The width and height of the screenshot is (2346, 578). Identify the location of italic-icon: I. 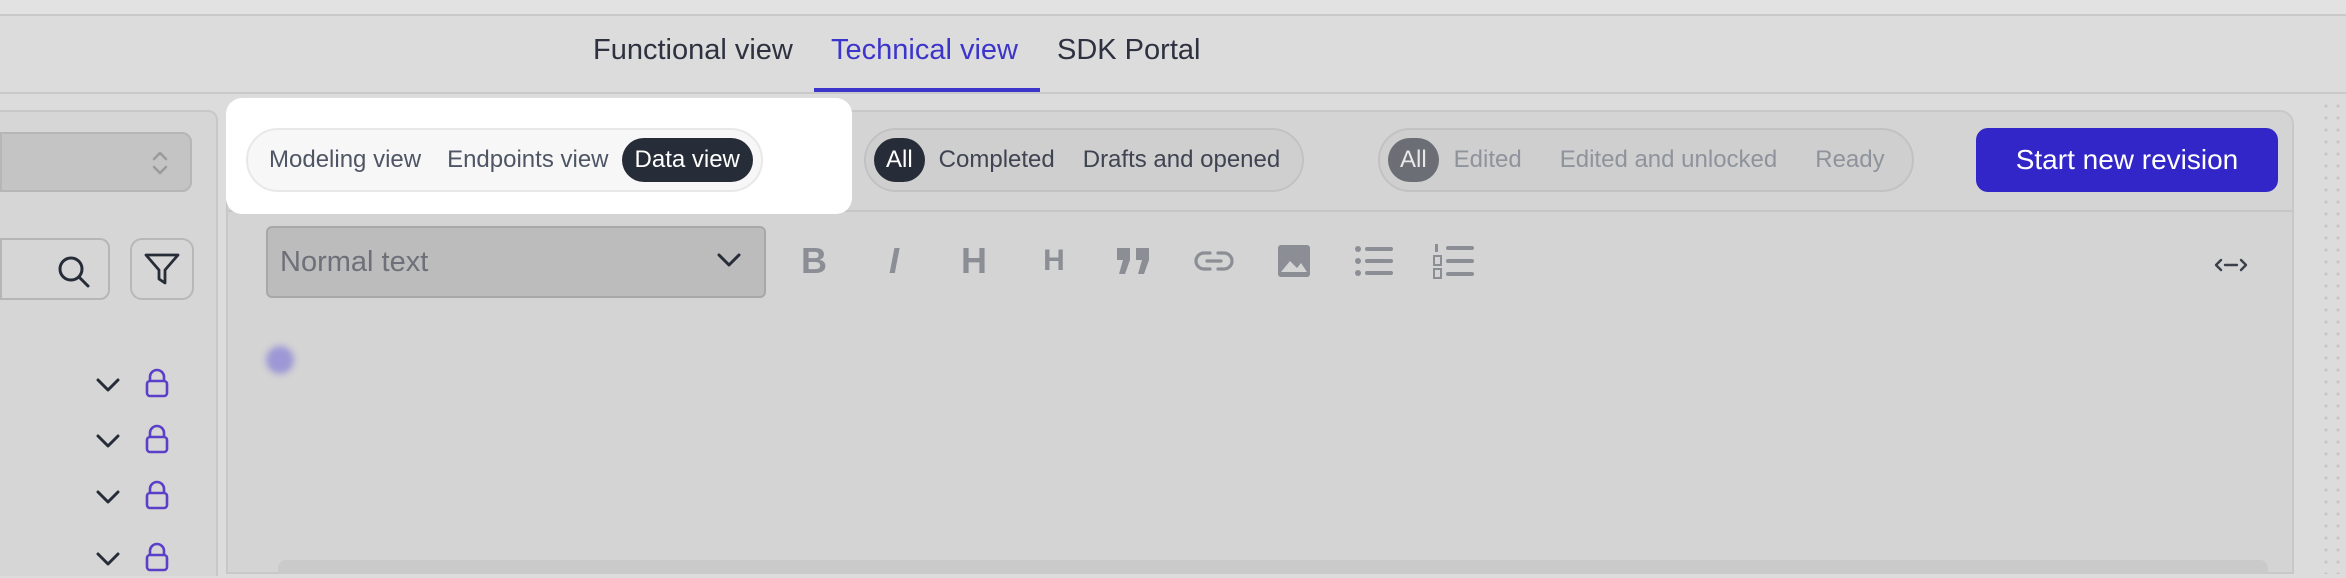
(893, 260).